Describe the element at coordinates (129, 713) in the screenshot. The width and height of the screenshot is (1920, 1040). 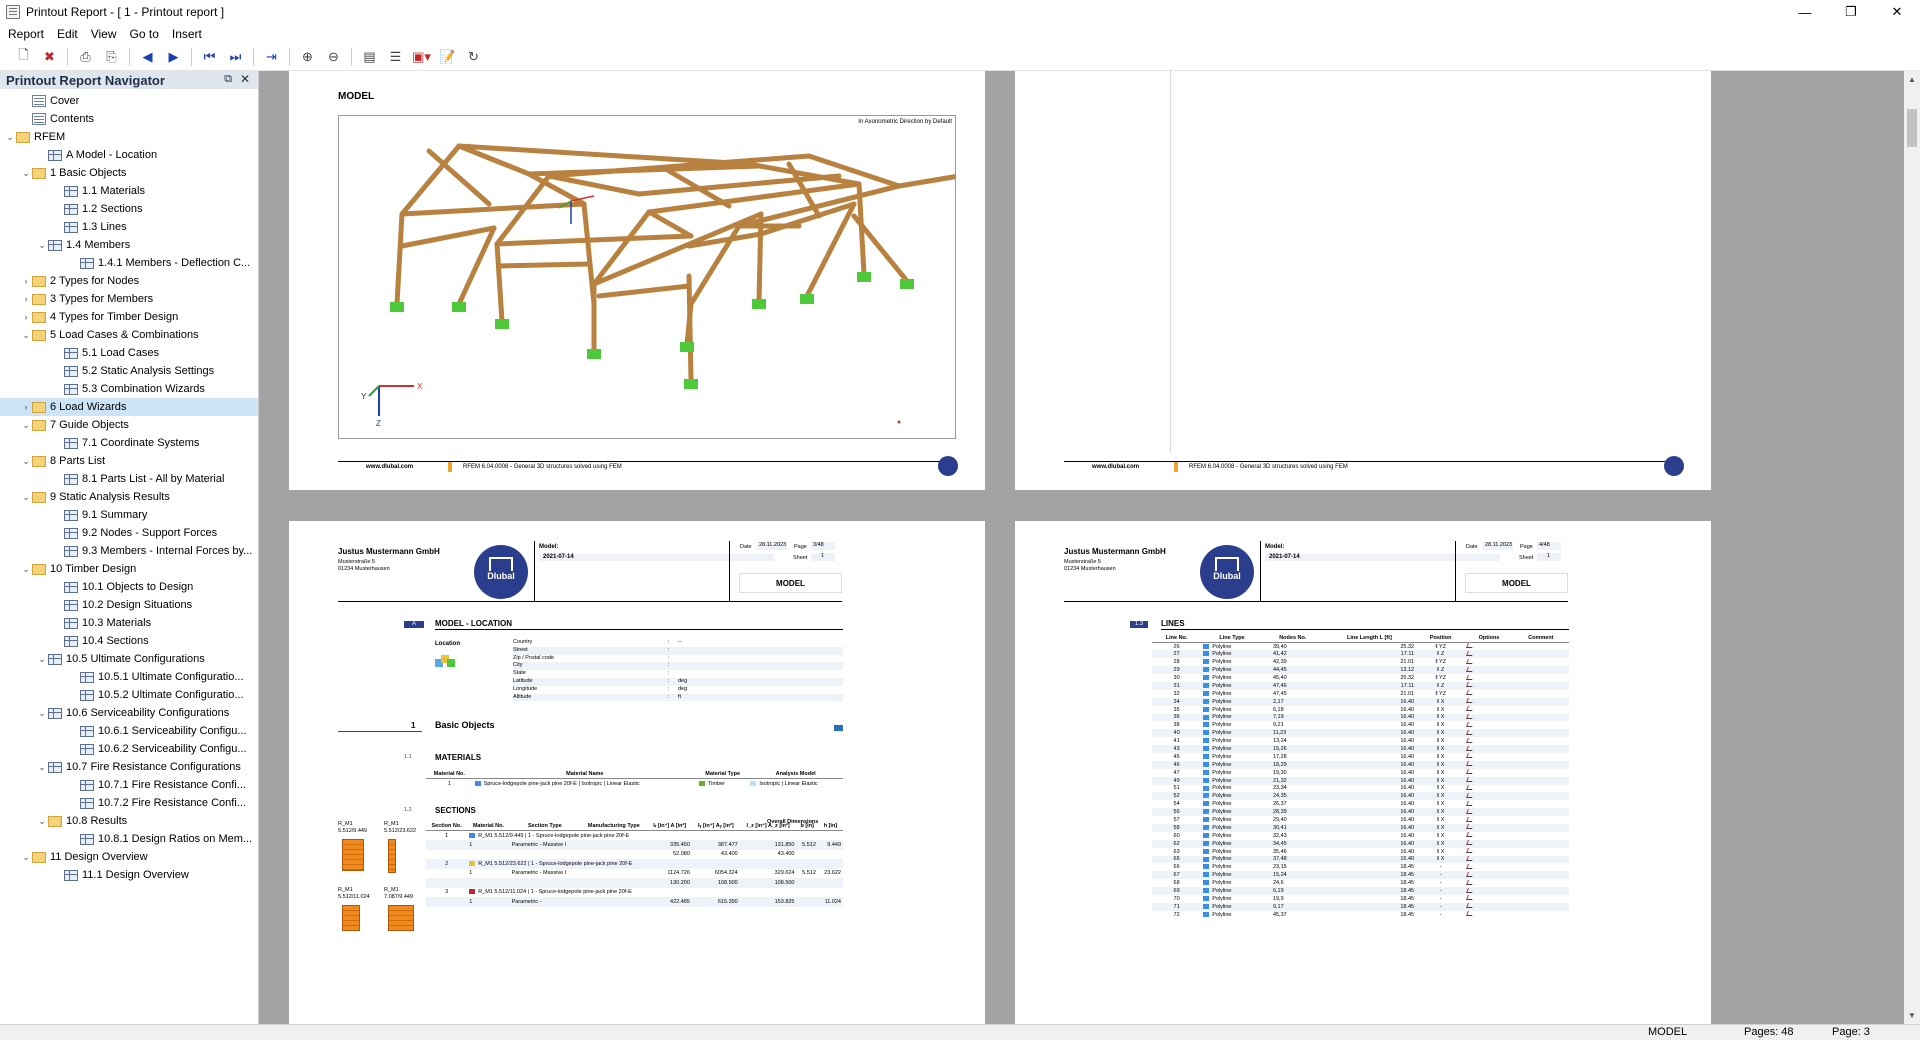
I see `nav-item: ⌄ 10.6 Serviceability Configurations` at that location.